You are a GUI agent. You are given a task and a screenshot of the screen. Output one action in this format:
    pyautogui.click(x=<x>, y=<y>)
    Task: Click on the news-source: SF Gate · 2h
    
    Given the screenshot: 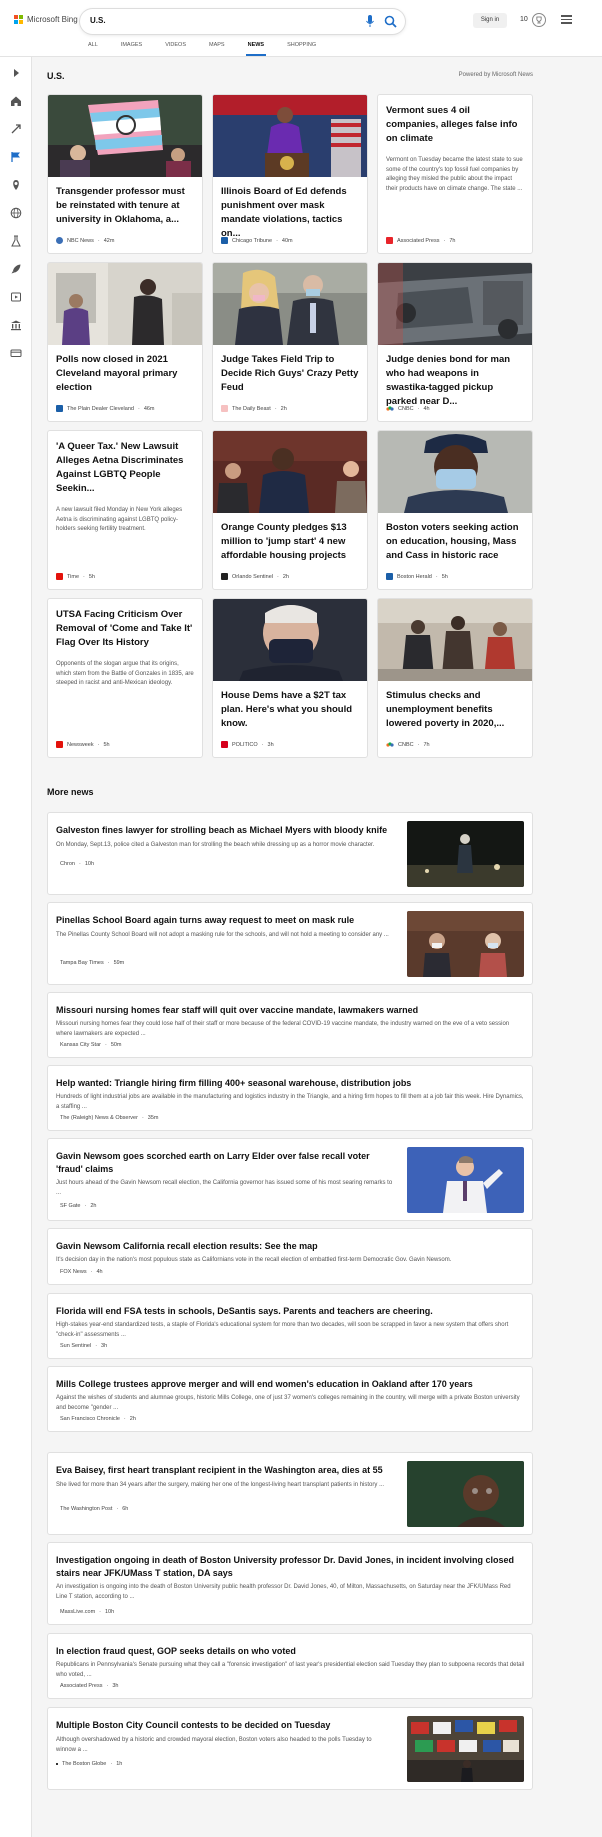 What is the action you would take?
    pyautogui.click(x=76, y=1206)
    